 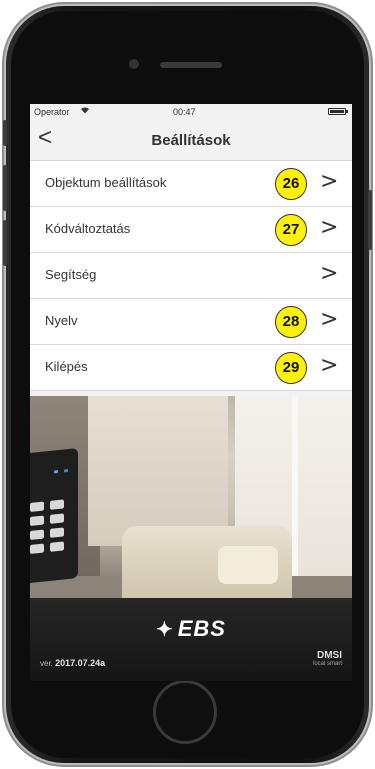 What do you see at coordinates (190, 628) in the screenshot?
I see `ebs-logo: ✦ EBS` at bounding box center [190, 628].